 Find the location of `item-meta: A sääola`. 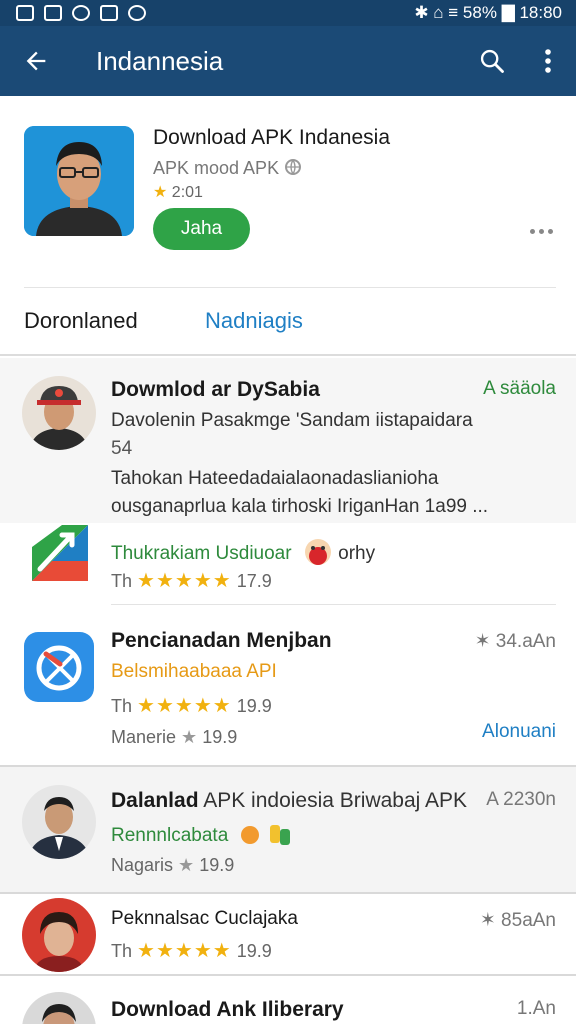

item-meta: A sääola is located at coordinates (519, 388).